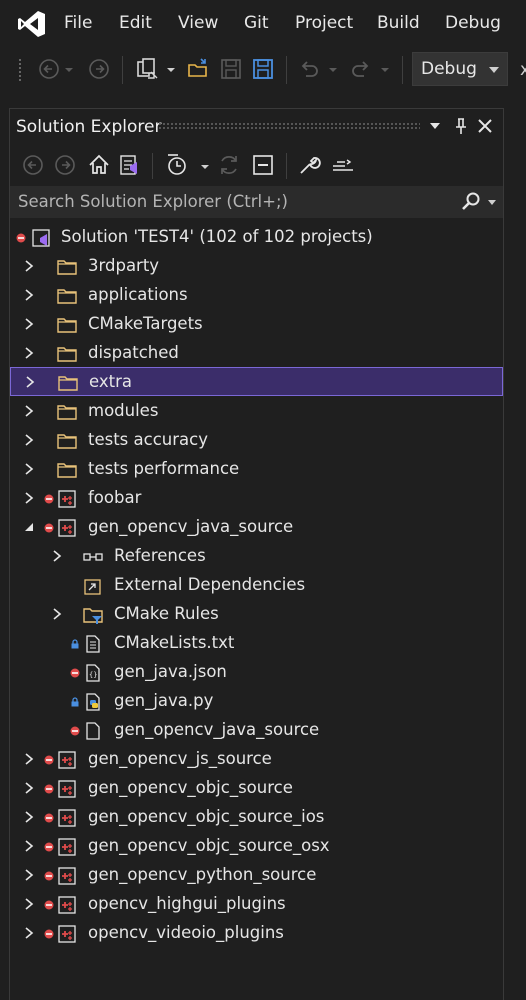  I want to click on save-icon, so click(231, 69).